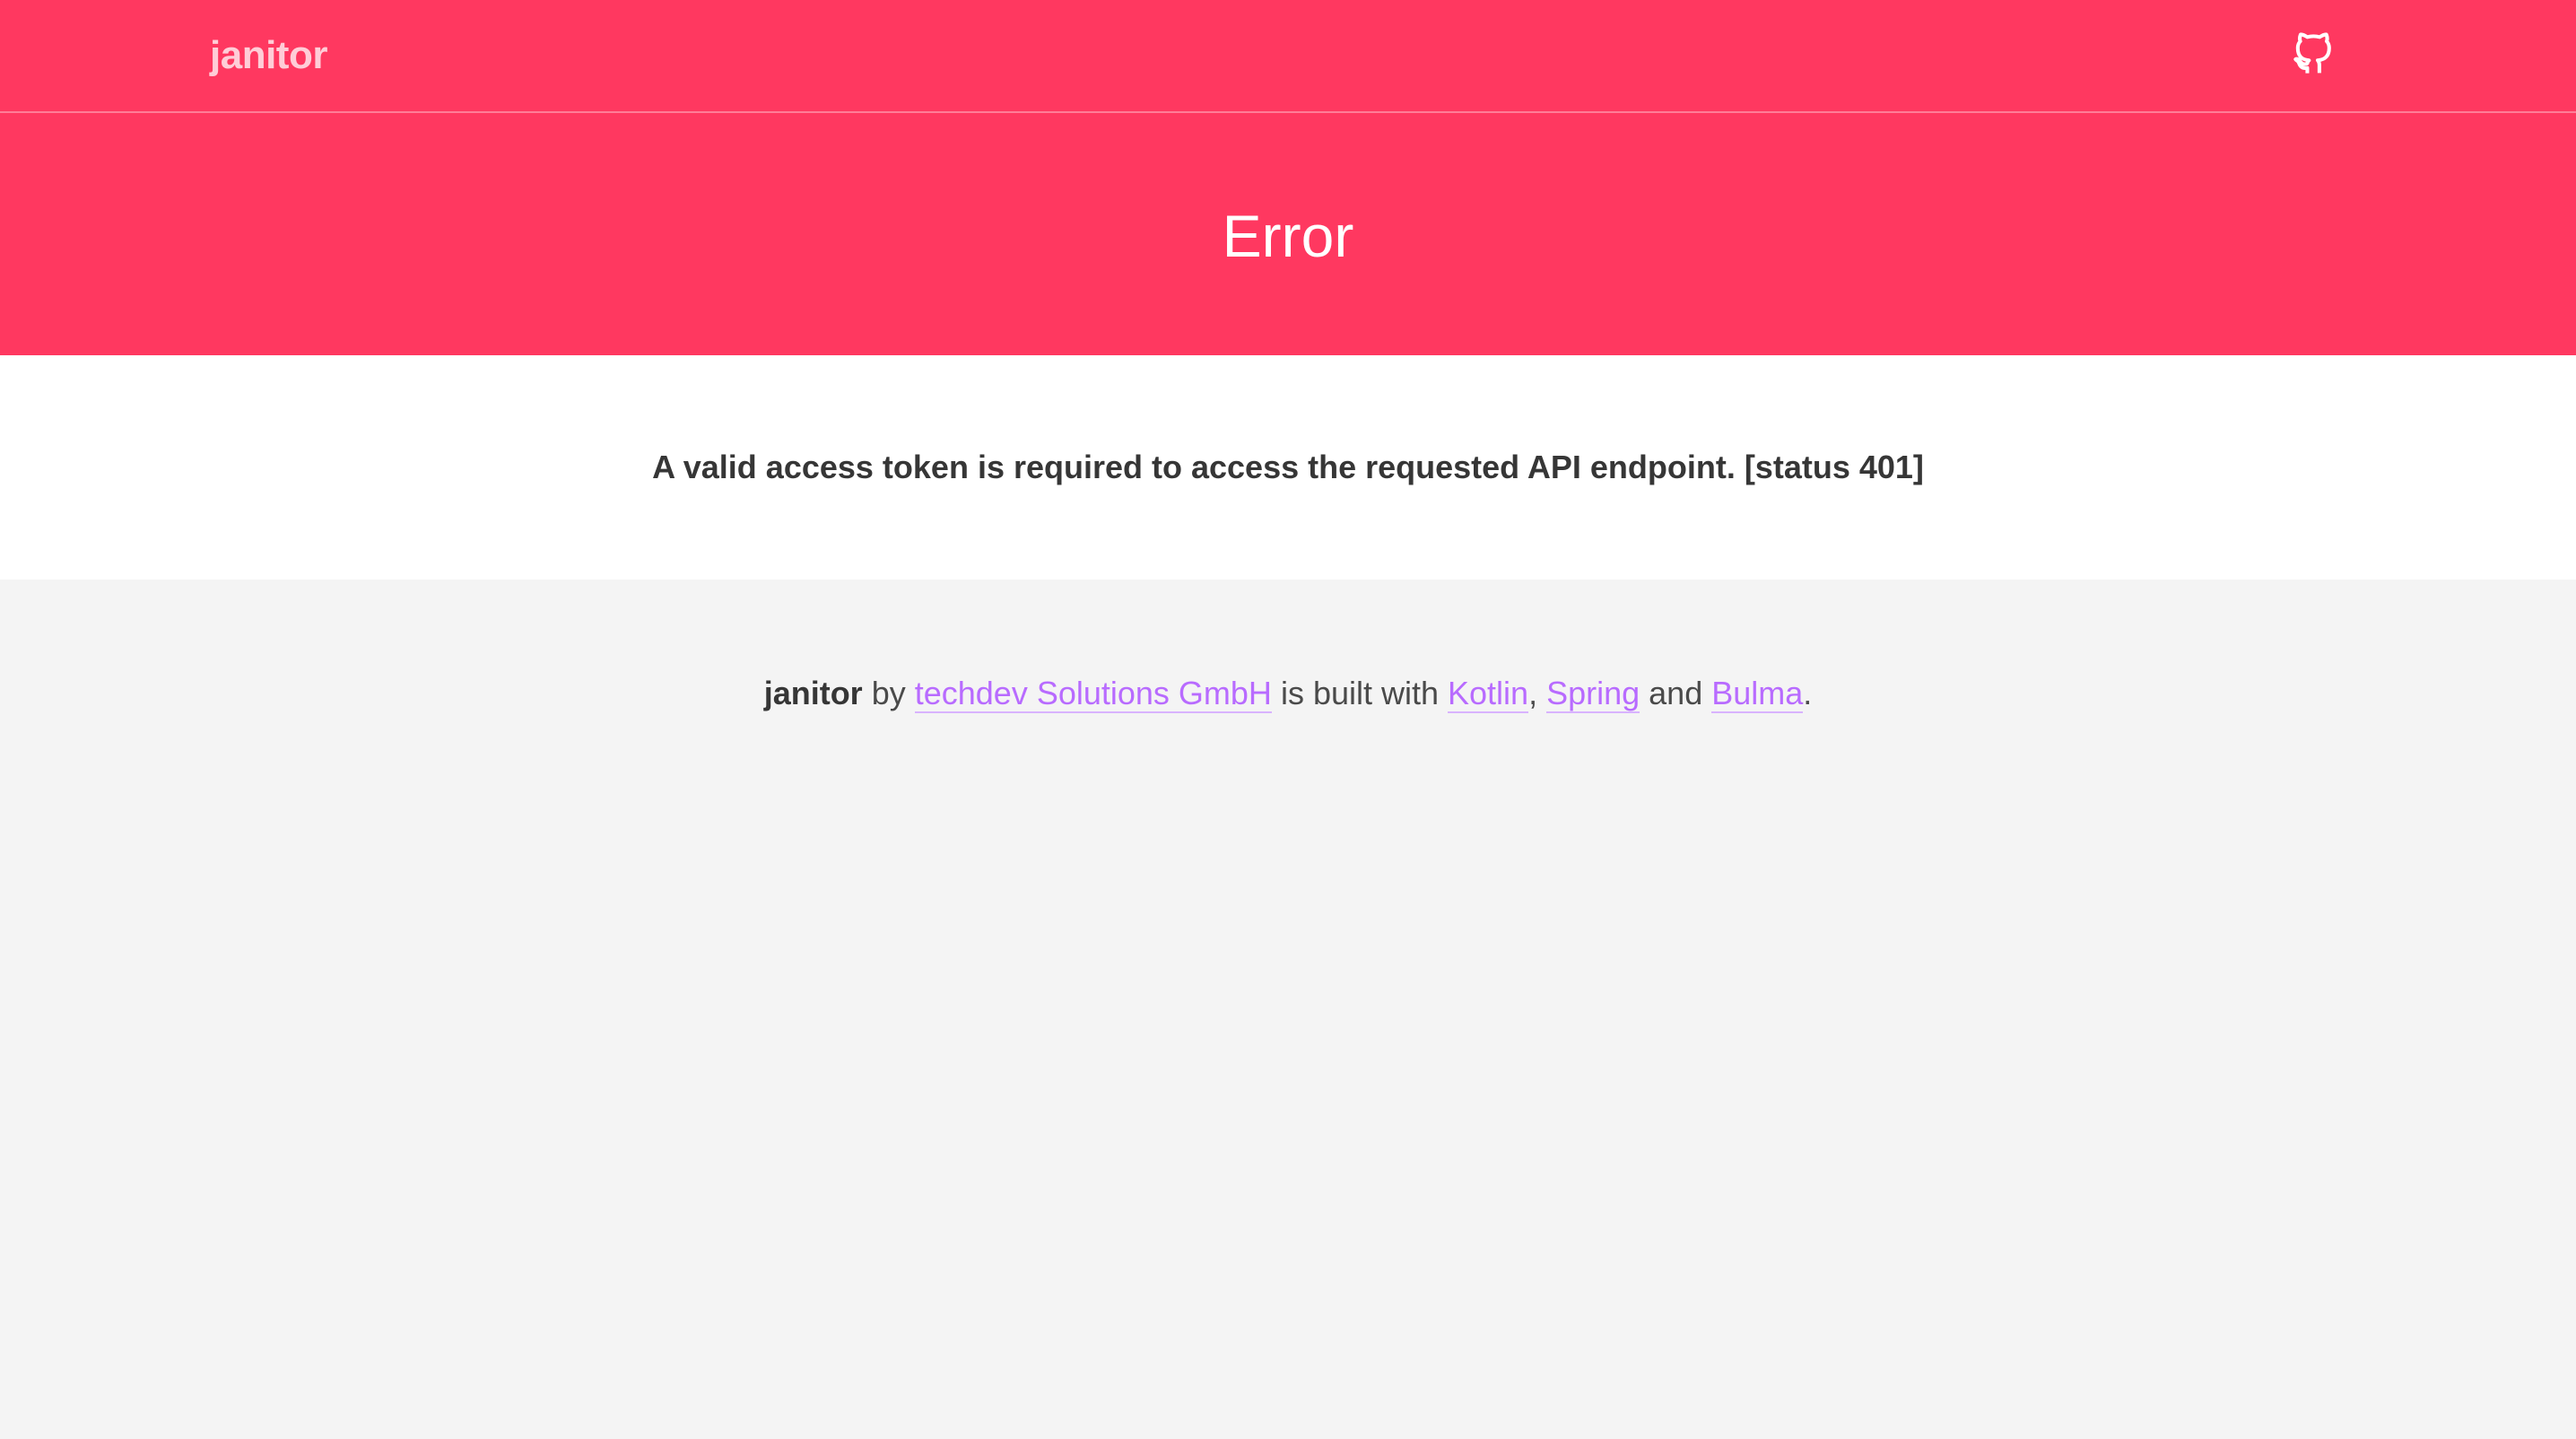  I want to click on footer-by: by, so click(888, 693).